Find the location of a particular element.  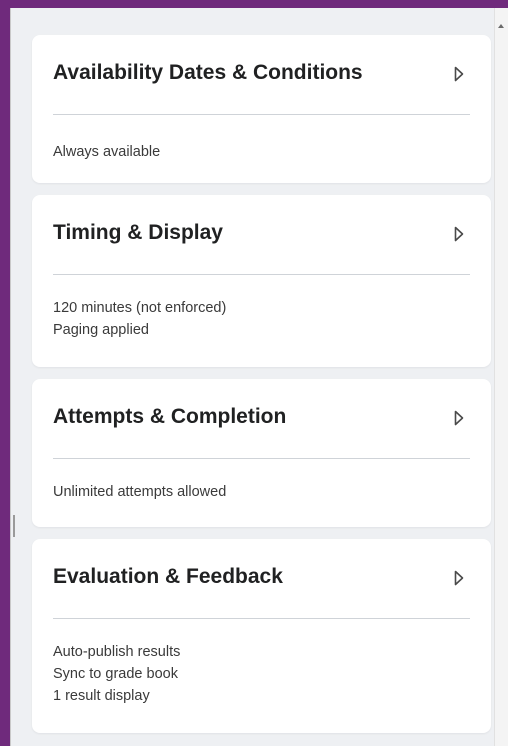

card-summary: Unlimited attempts allowed is located at coordinates (139, 492).